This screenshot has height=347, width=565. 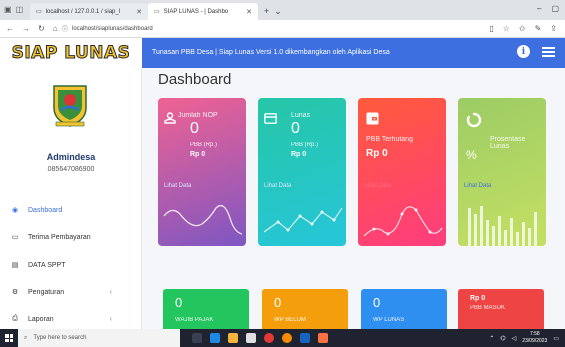 I want to click on window-controls: – ▢, so click(x=548, y=8).